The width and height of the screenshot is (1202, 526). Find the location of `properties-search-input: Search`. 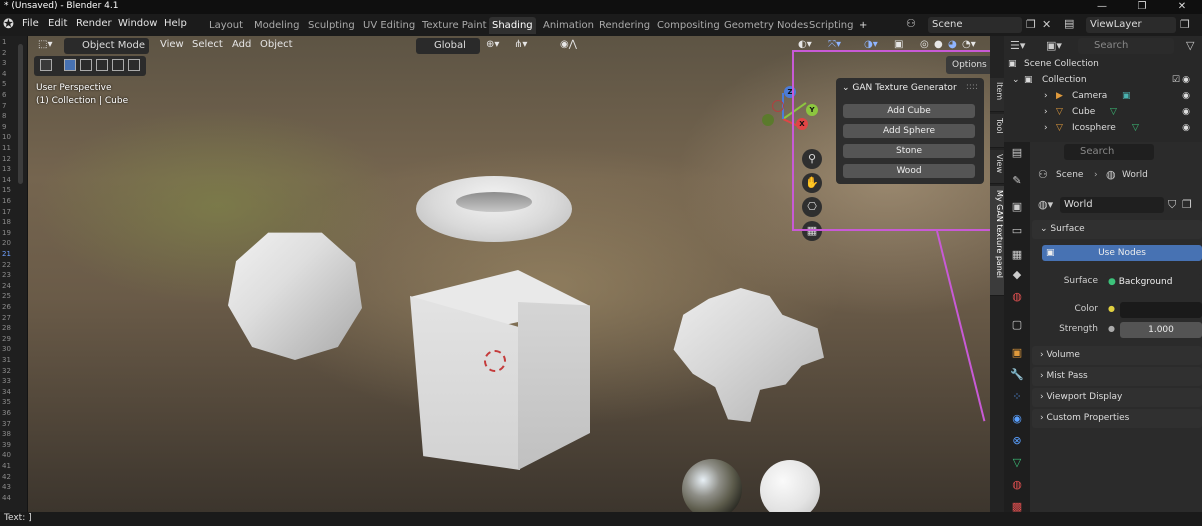

properties-search-input: Search is located at coordinates (1109, 152).